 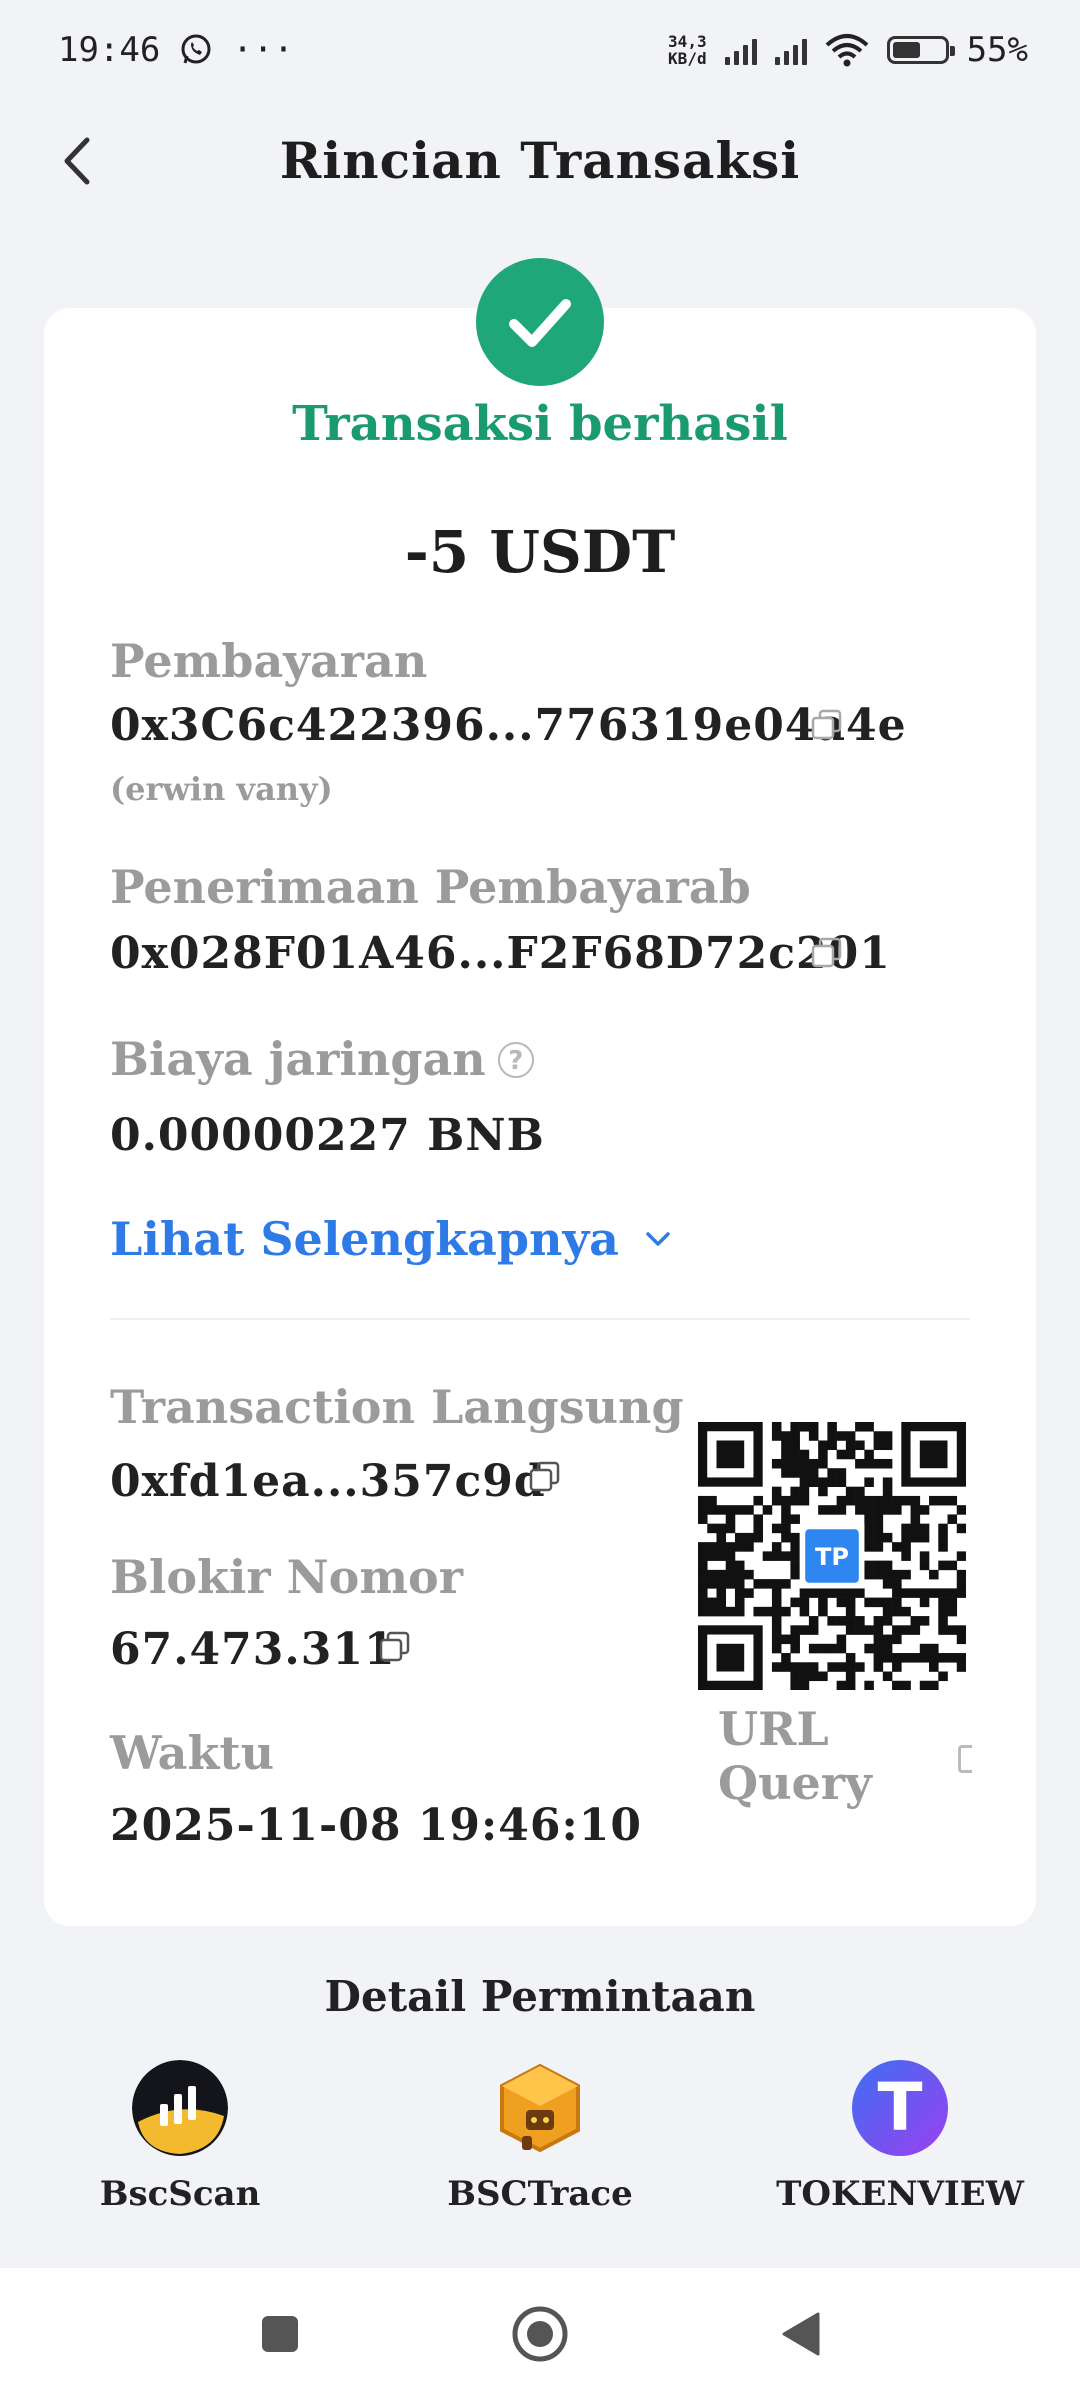 I want to click on chevron-left-icon, so click(x=77, y=161).